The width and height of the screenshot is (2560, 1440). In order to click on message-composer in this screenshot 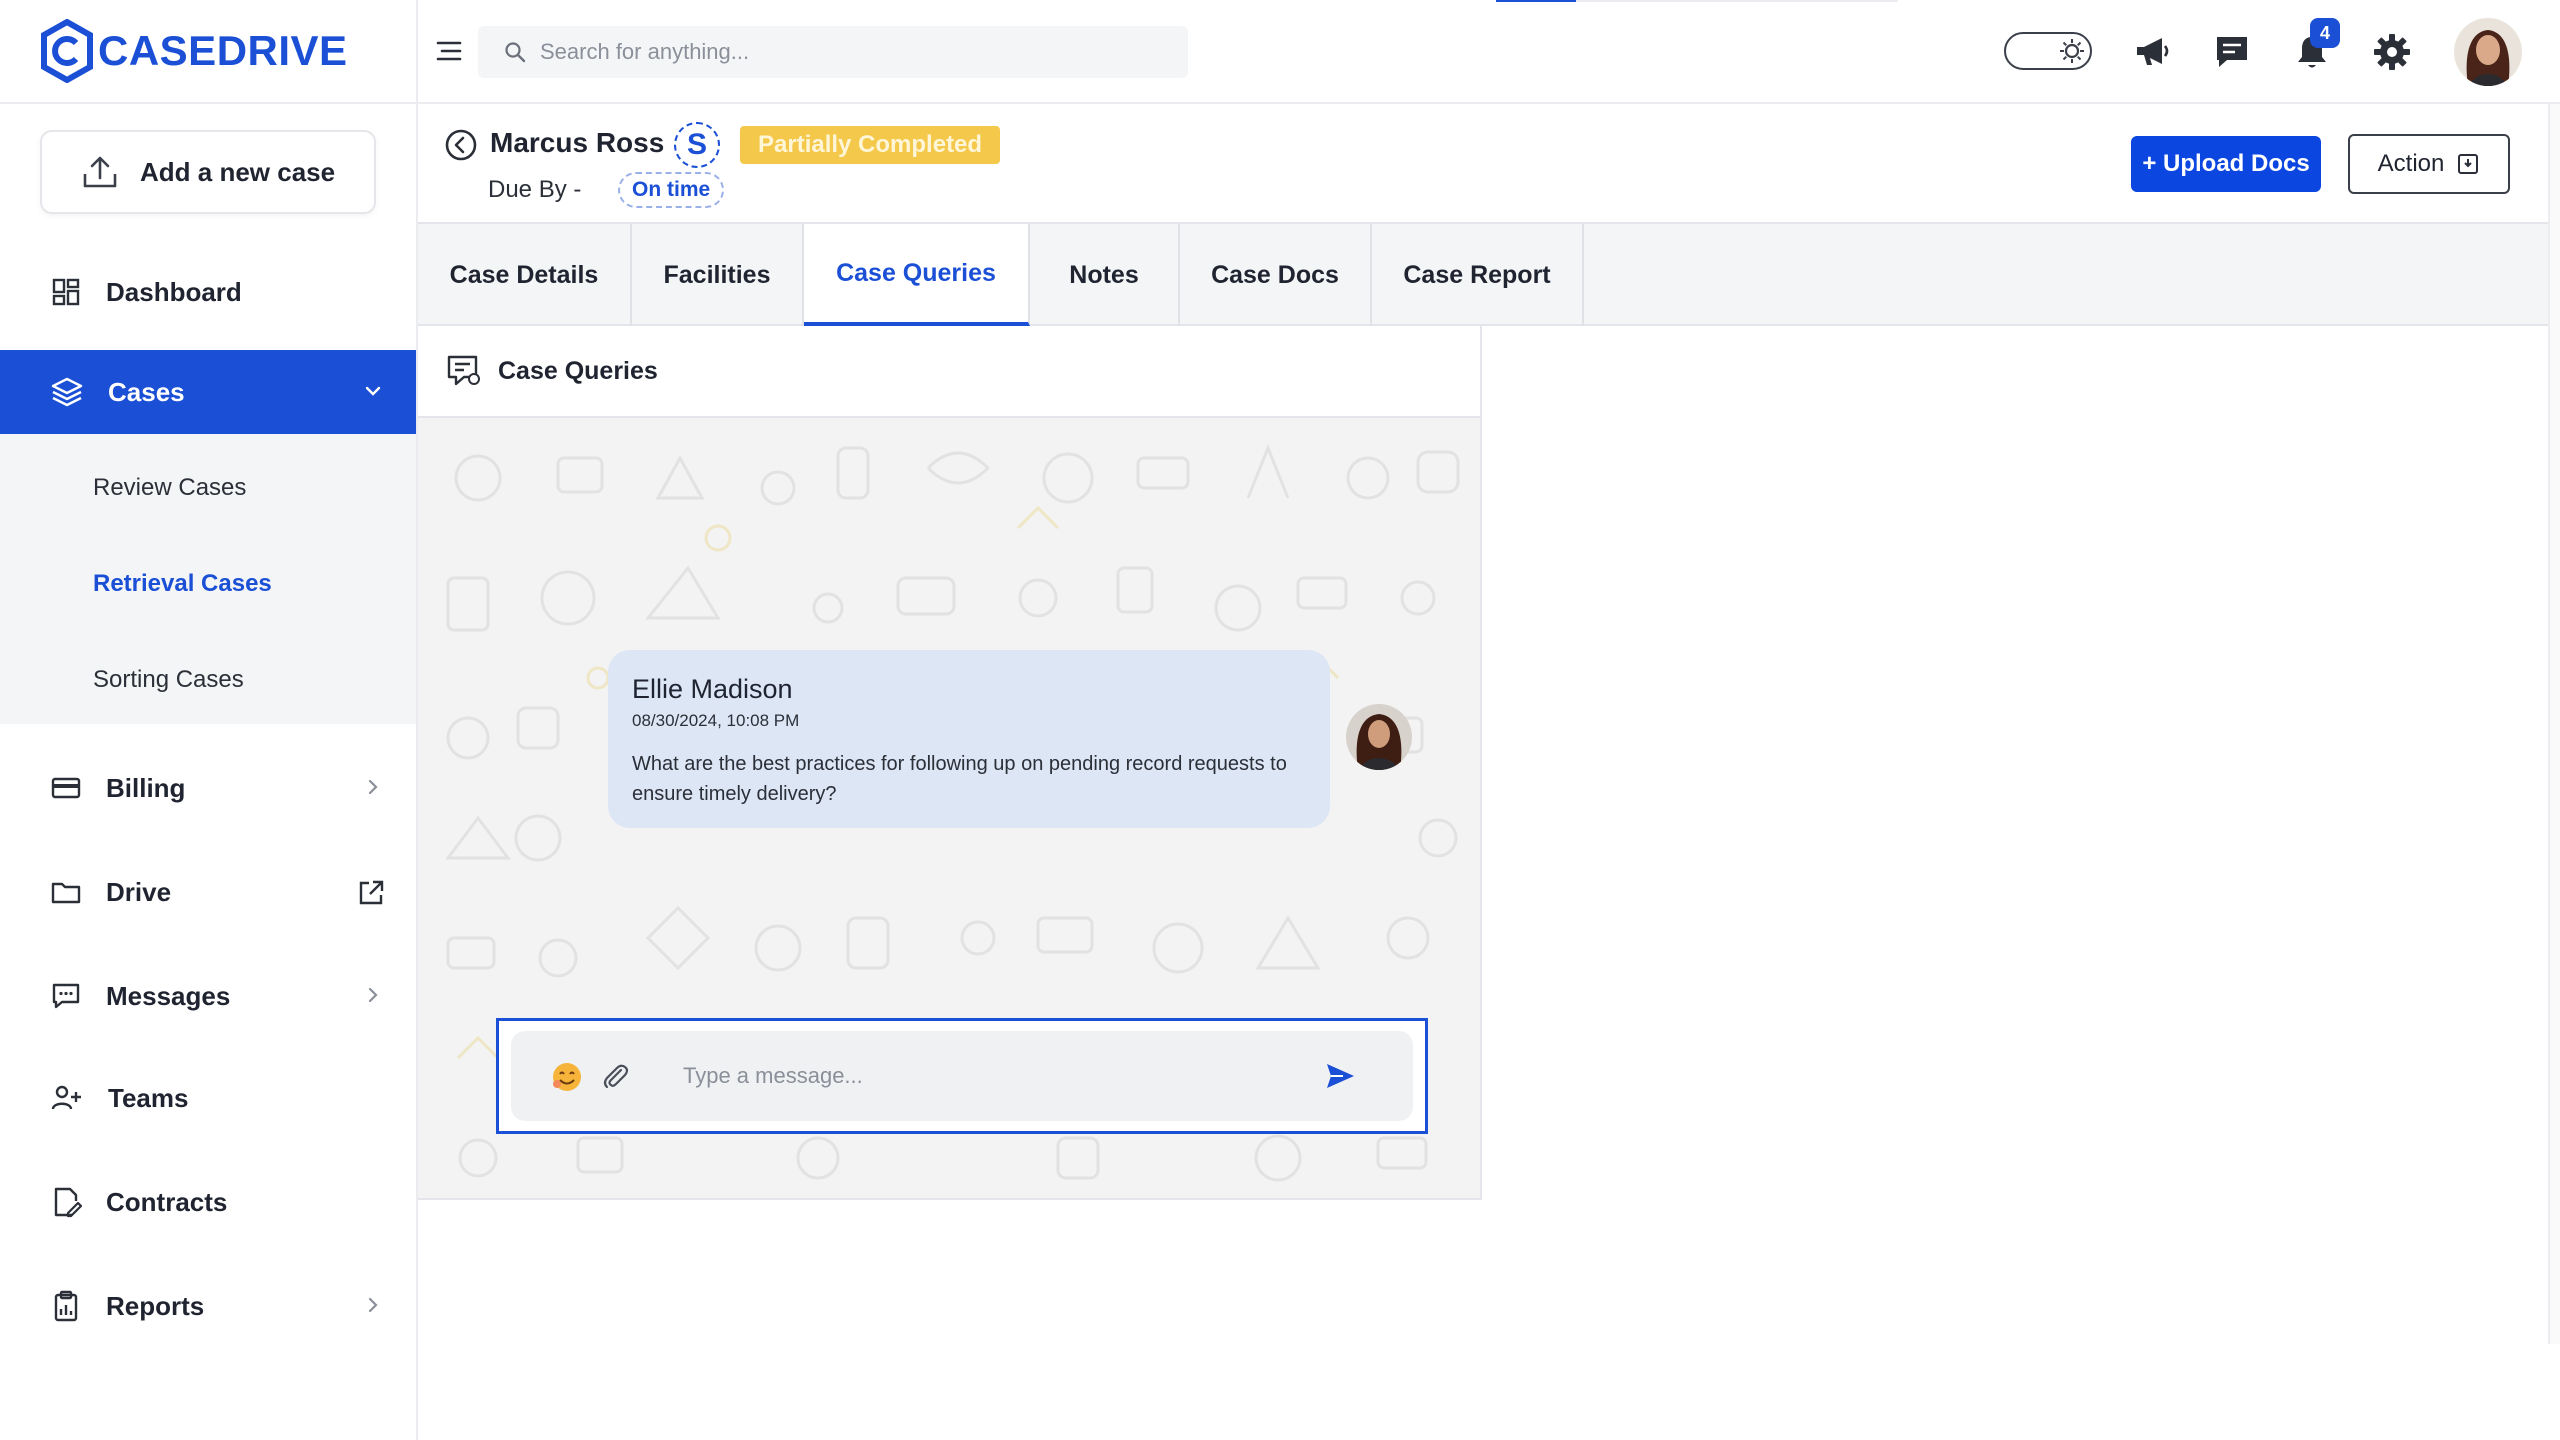, I will do `click(962, 1076)`.